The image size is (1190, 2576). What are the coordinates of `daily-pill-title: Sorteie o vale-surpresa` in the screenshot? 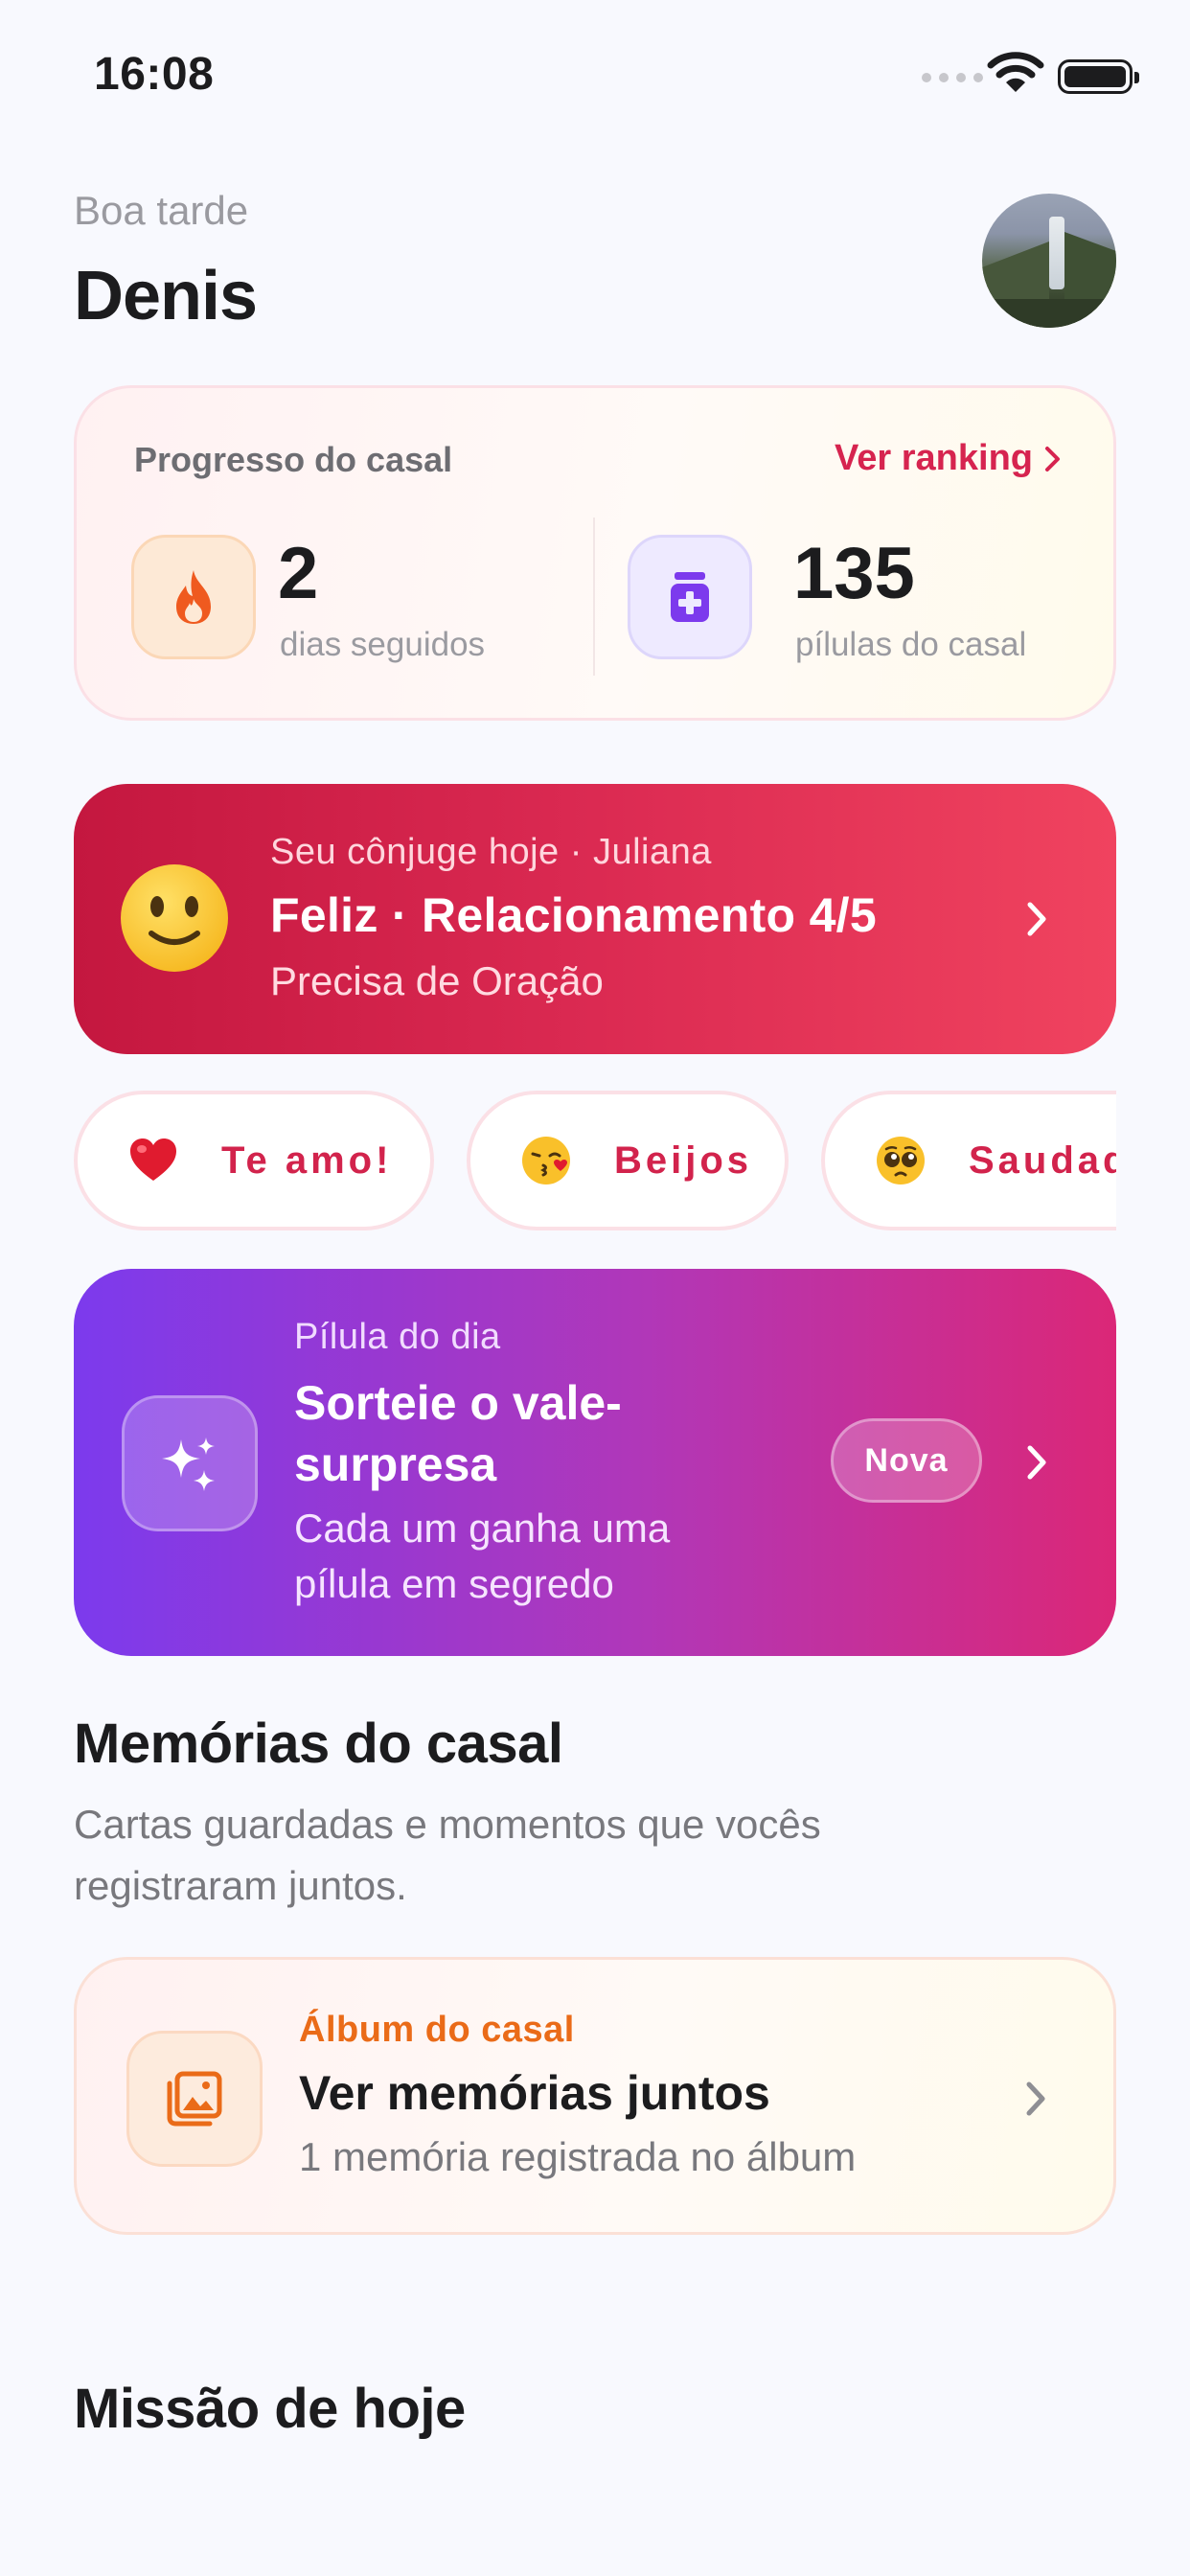 It's located at (458, 1433).